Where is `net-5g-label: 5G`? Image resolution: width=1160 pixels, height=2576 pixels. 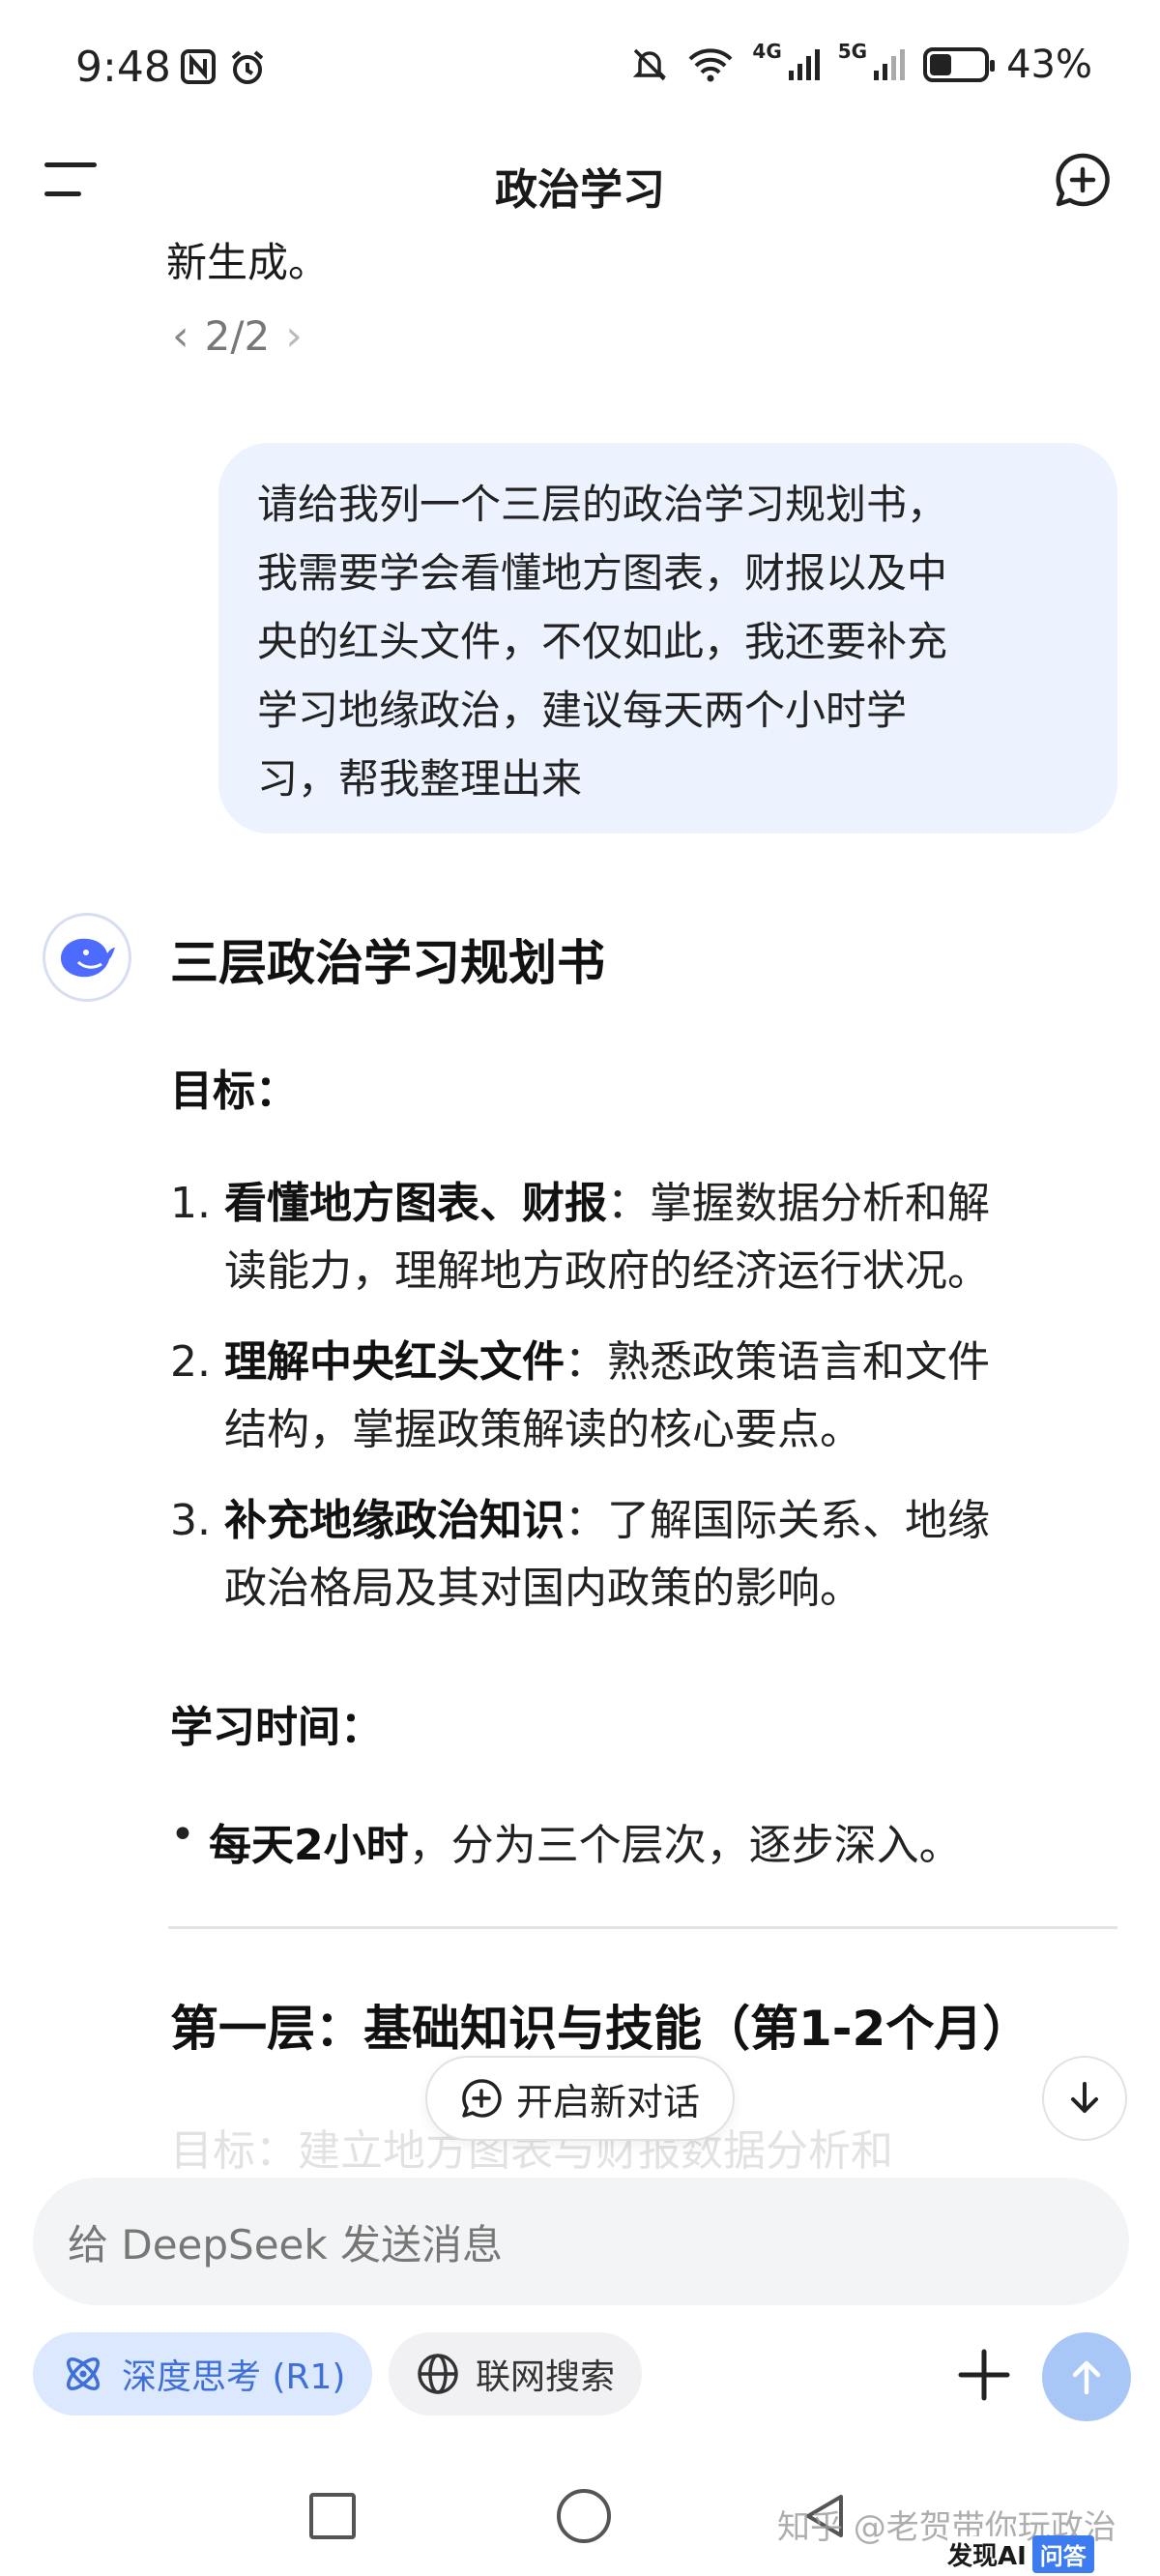 net-5g-label: 5G is located at coordinates (853, 51).